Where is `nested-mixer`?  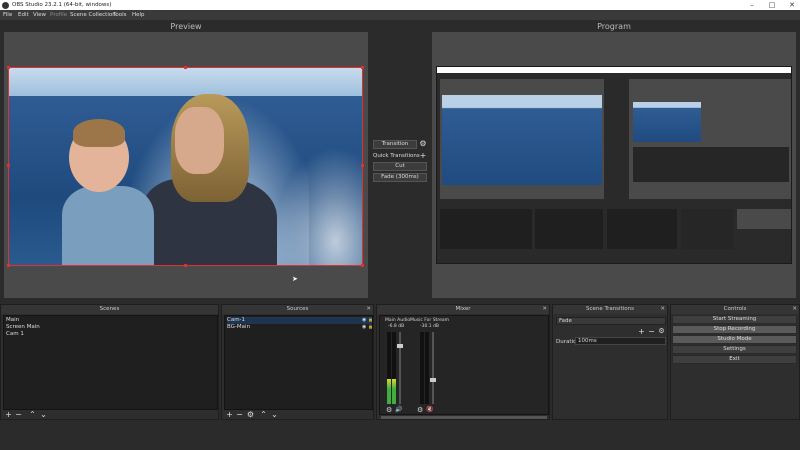
nested-mixer is located at coordinates (642, 229).